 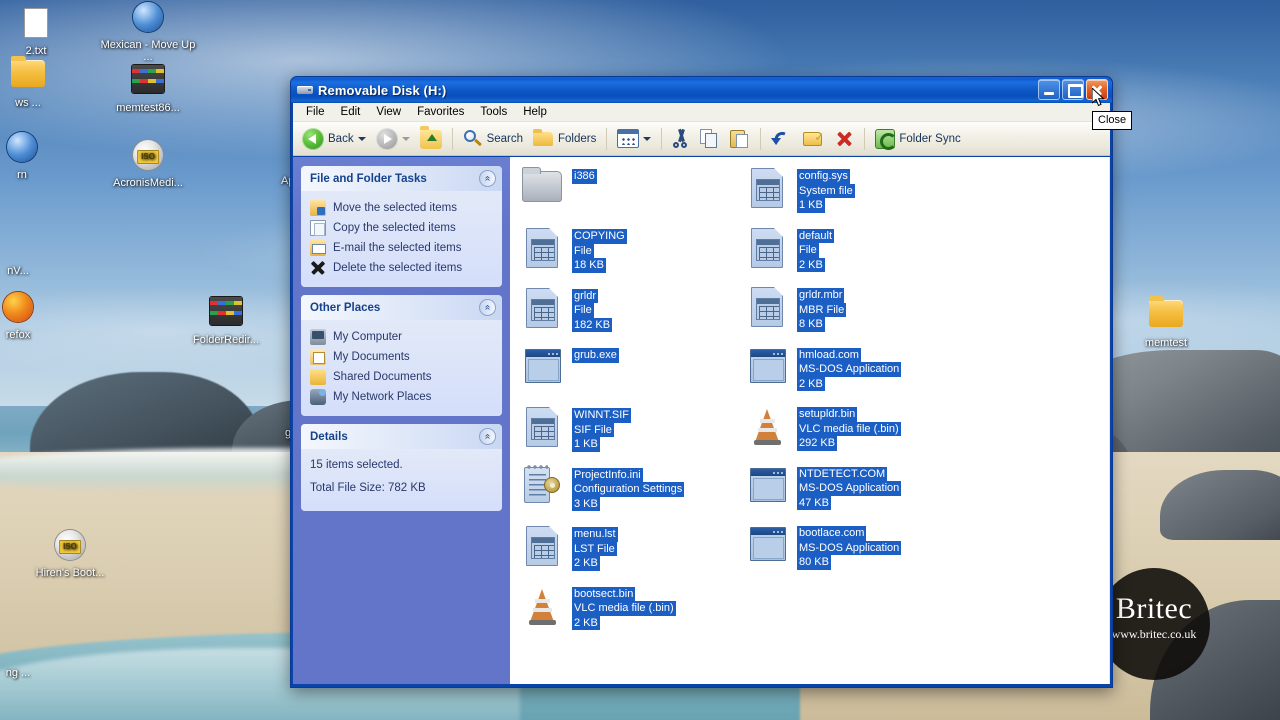 I want to click on ms-dos-application-icon, so click(x=767, y=486).